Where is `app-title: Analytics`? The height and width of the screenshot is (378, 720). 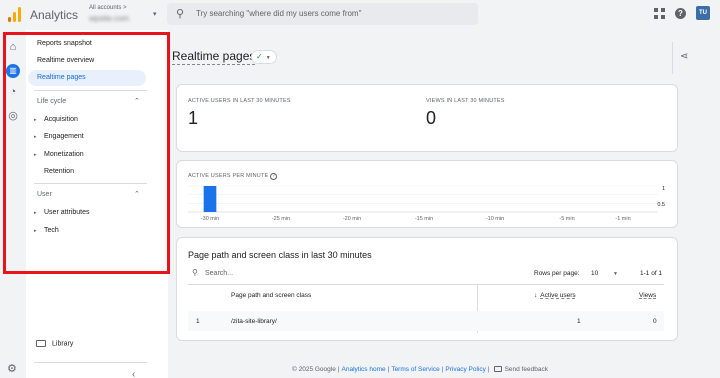
app-title: Analytics is located at coordinates (54, 15).